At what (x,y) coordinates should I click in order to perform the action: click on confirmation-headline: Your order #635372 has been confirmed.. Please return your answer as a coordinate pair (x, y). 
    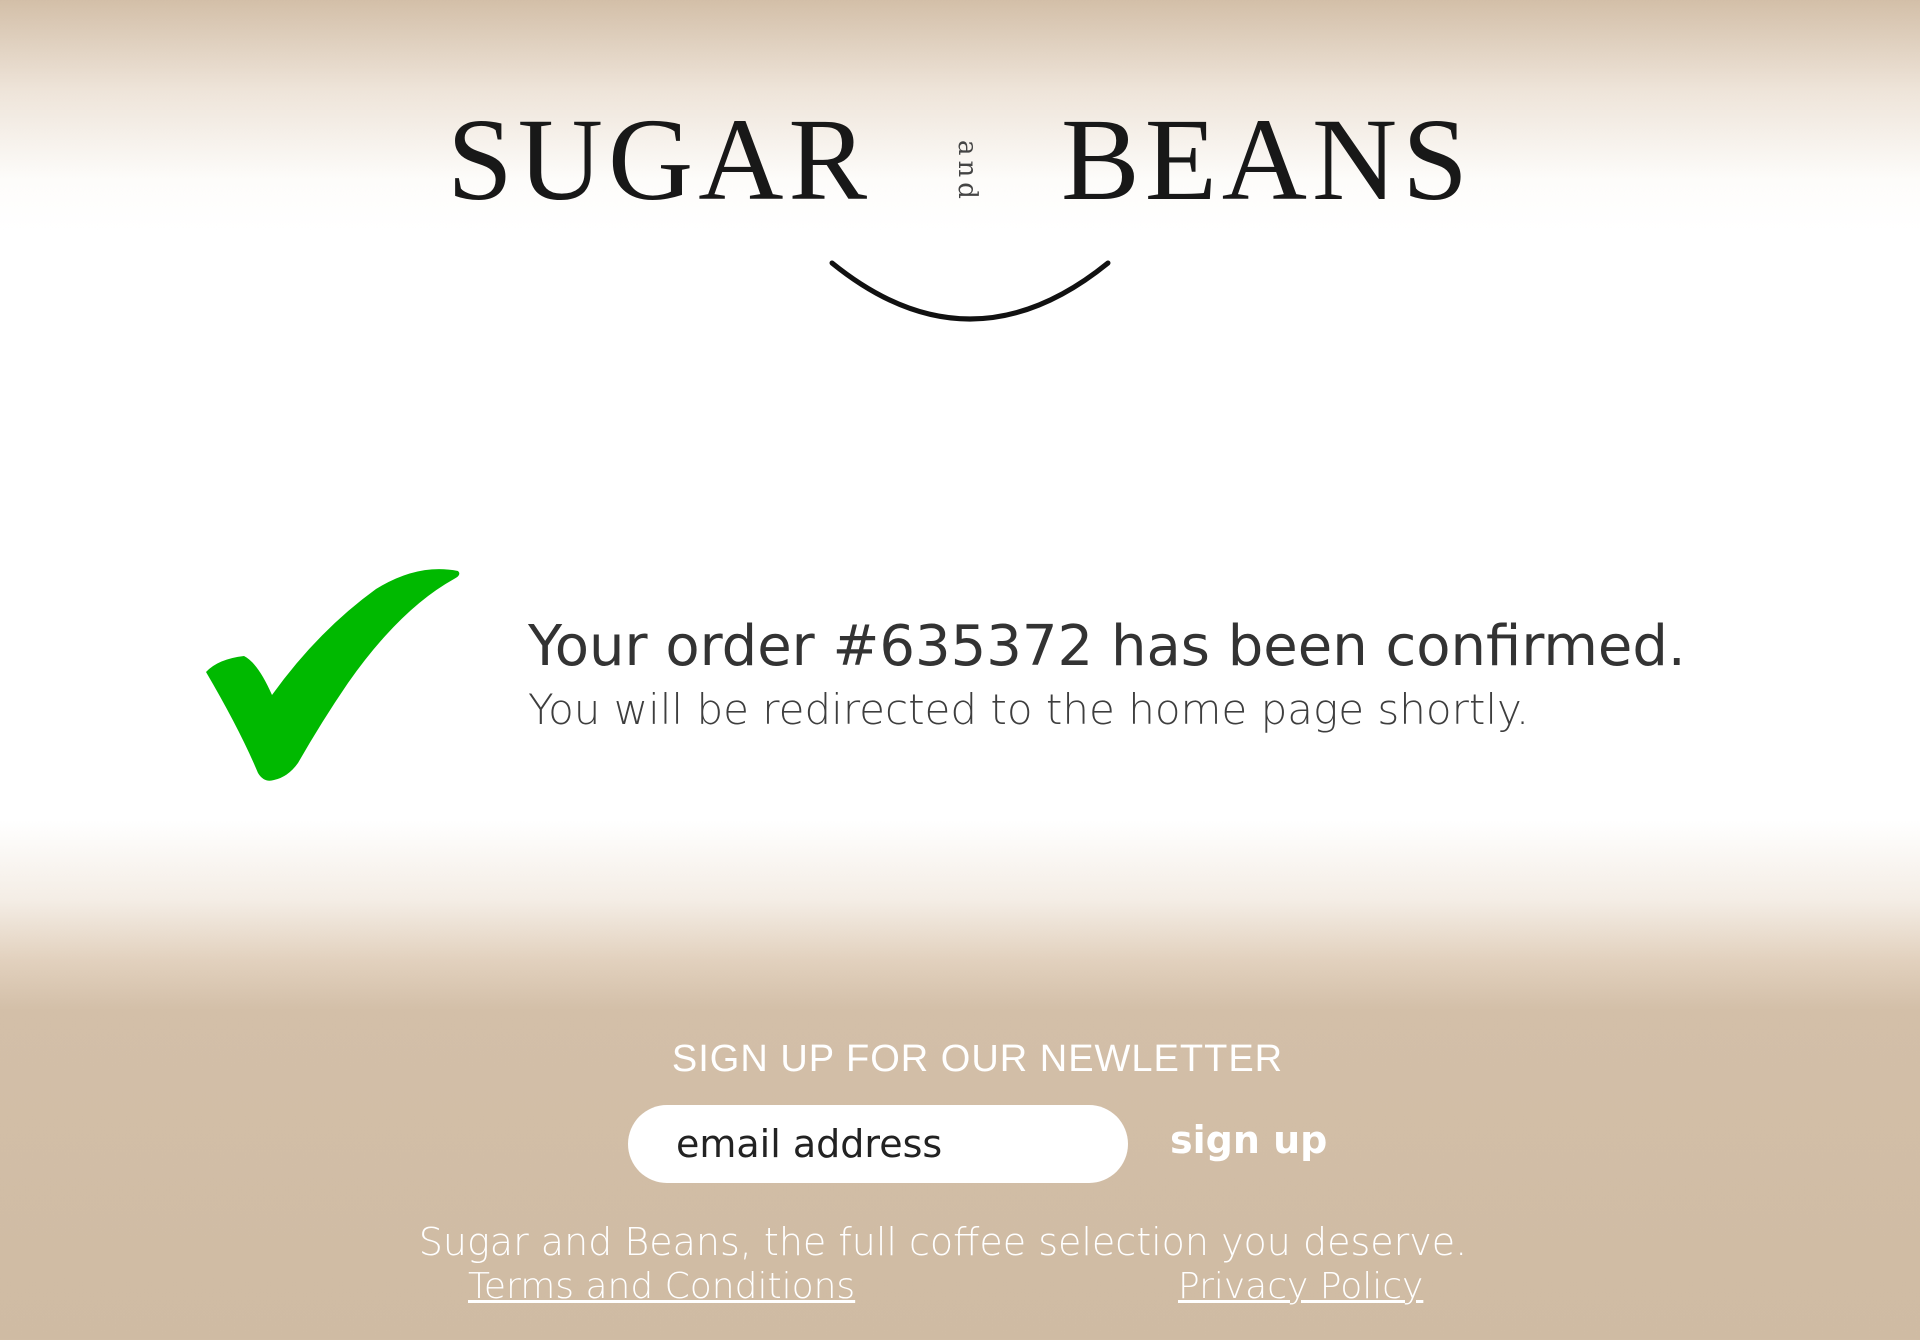
    Looking at the image, I should click on (1107, 646).